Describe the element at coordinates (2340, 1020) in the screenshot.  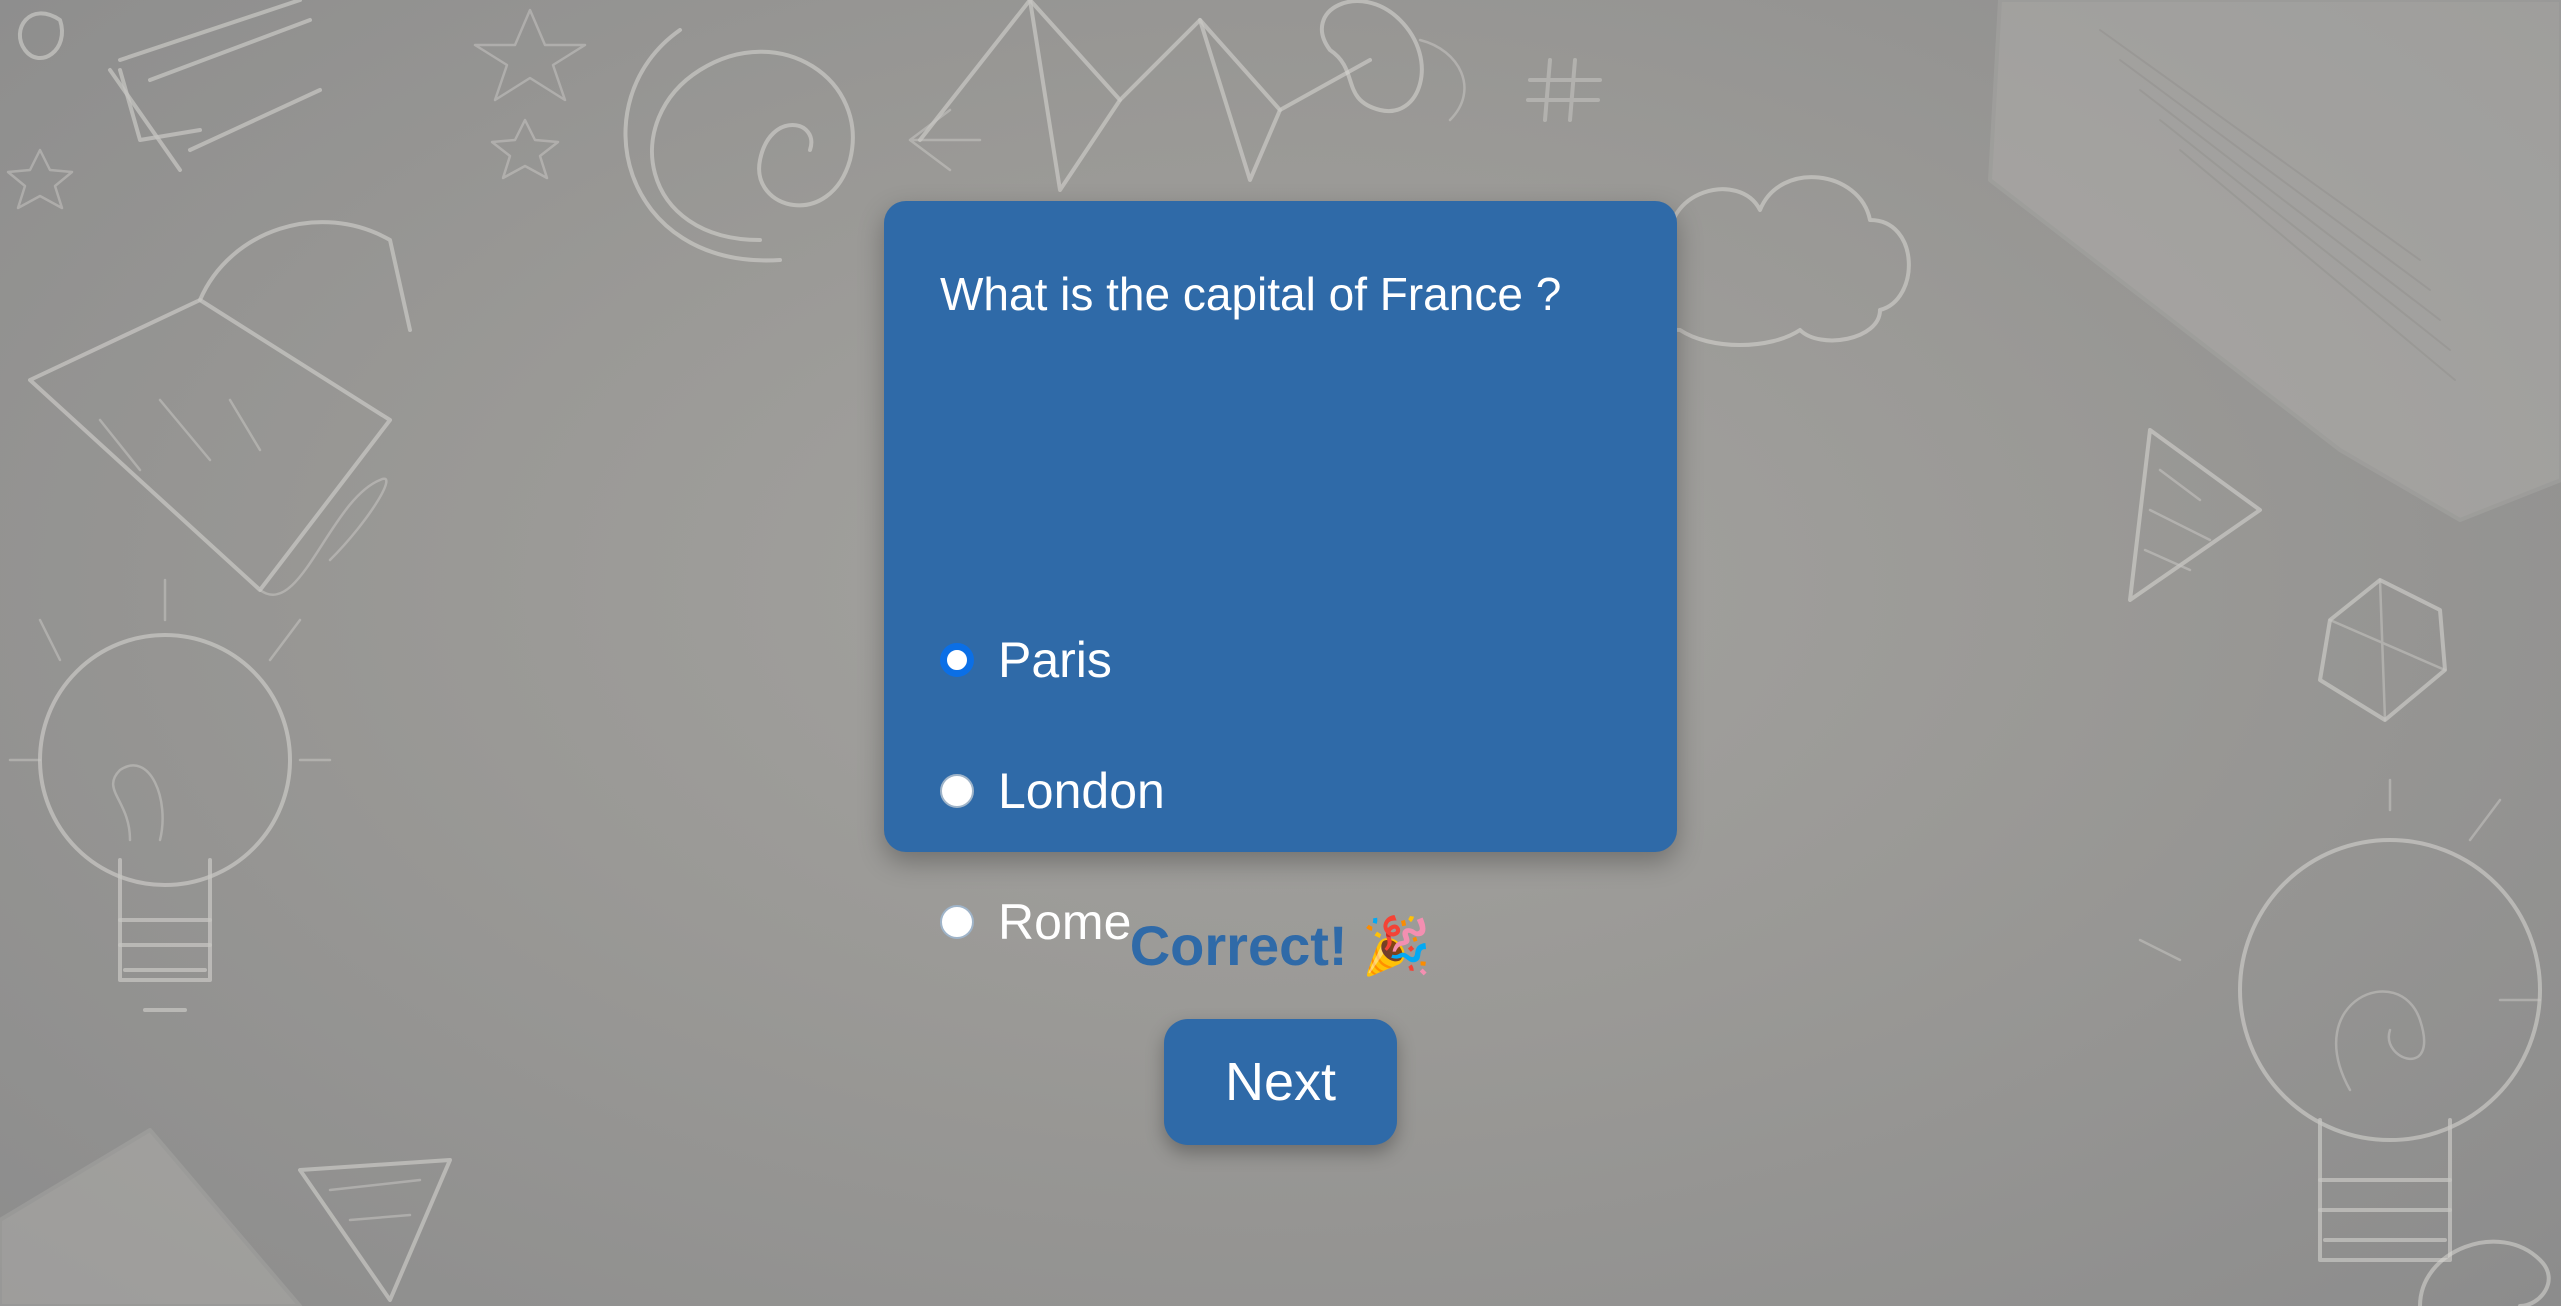
I see `lightbulb-icon-right` at that location.